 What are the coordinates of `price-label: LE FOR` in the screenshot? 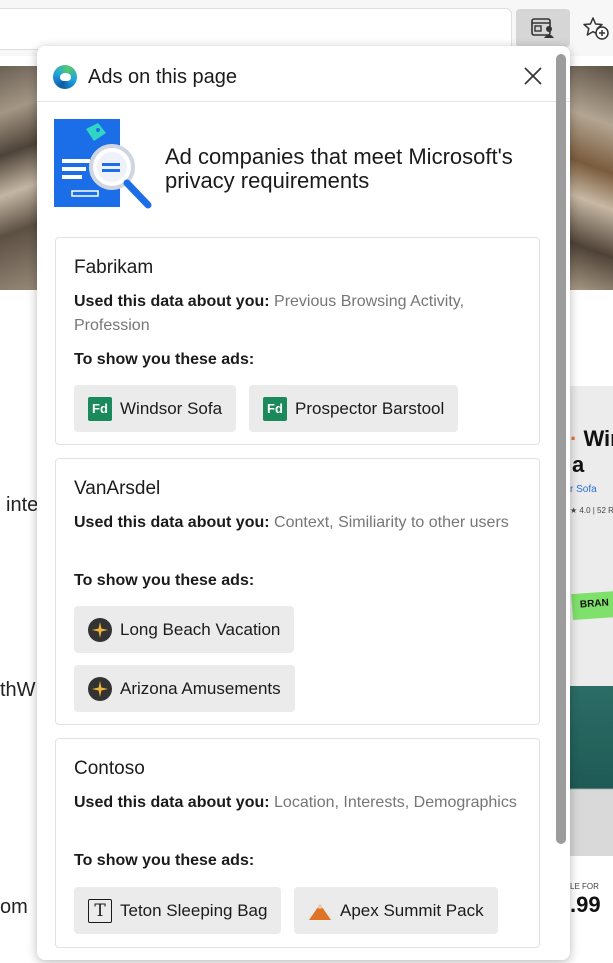 It's located at (584, 886).